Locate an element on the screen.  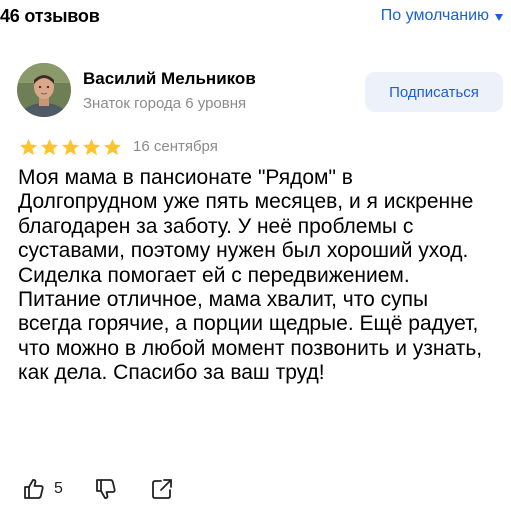
avatar-photo is located at coordinates (44, 90).